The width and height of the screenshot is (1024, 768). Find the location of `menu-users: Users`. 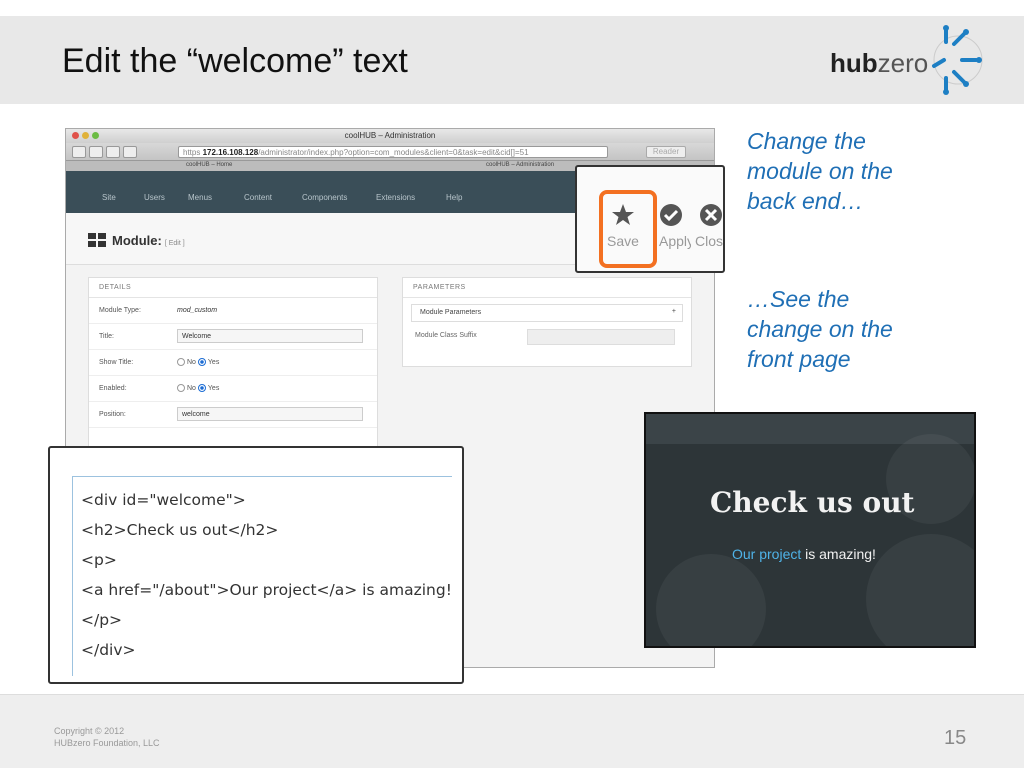

menu-users: Users is located at coordinates (154, 197).